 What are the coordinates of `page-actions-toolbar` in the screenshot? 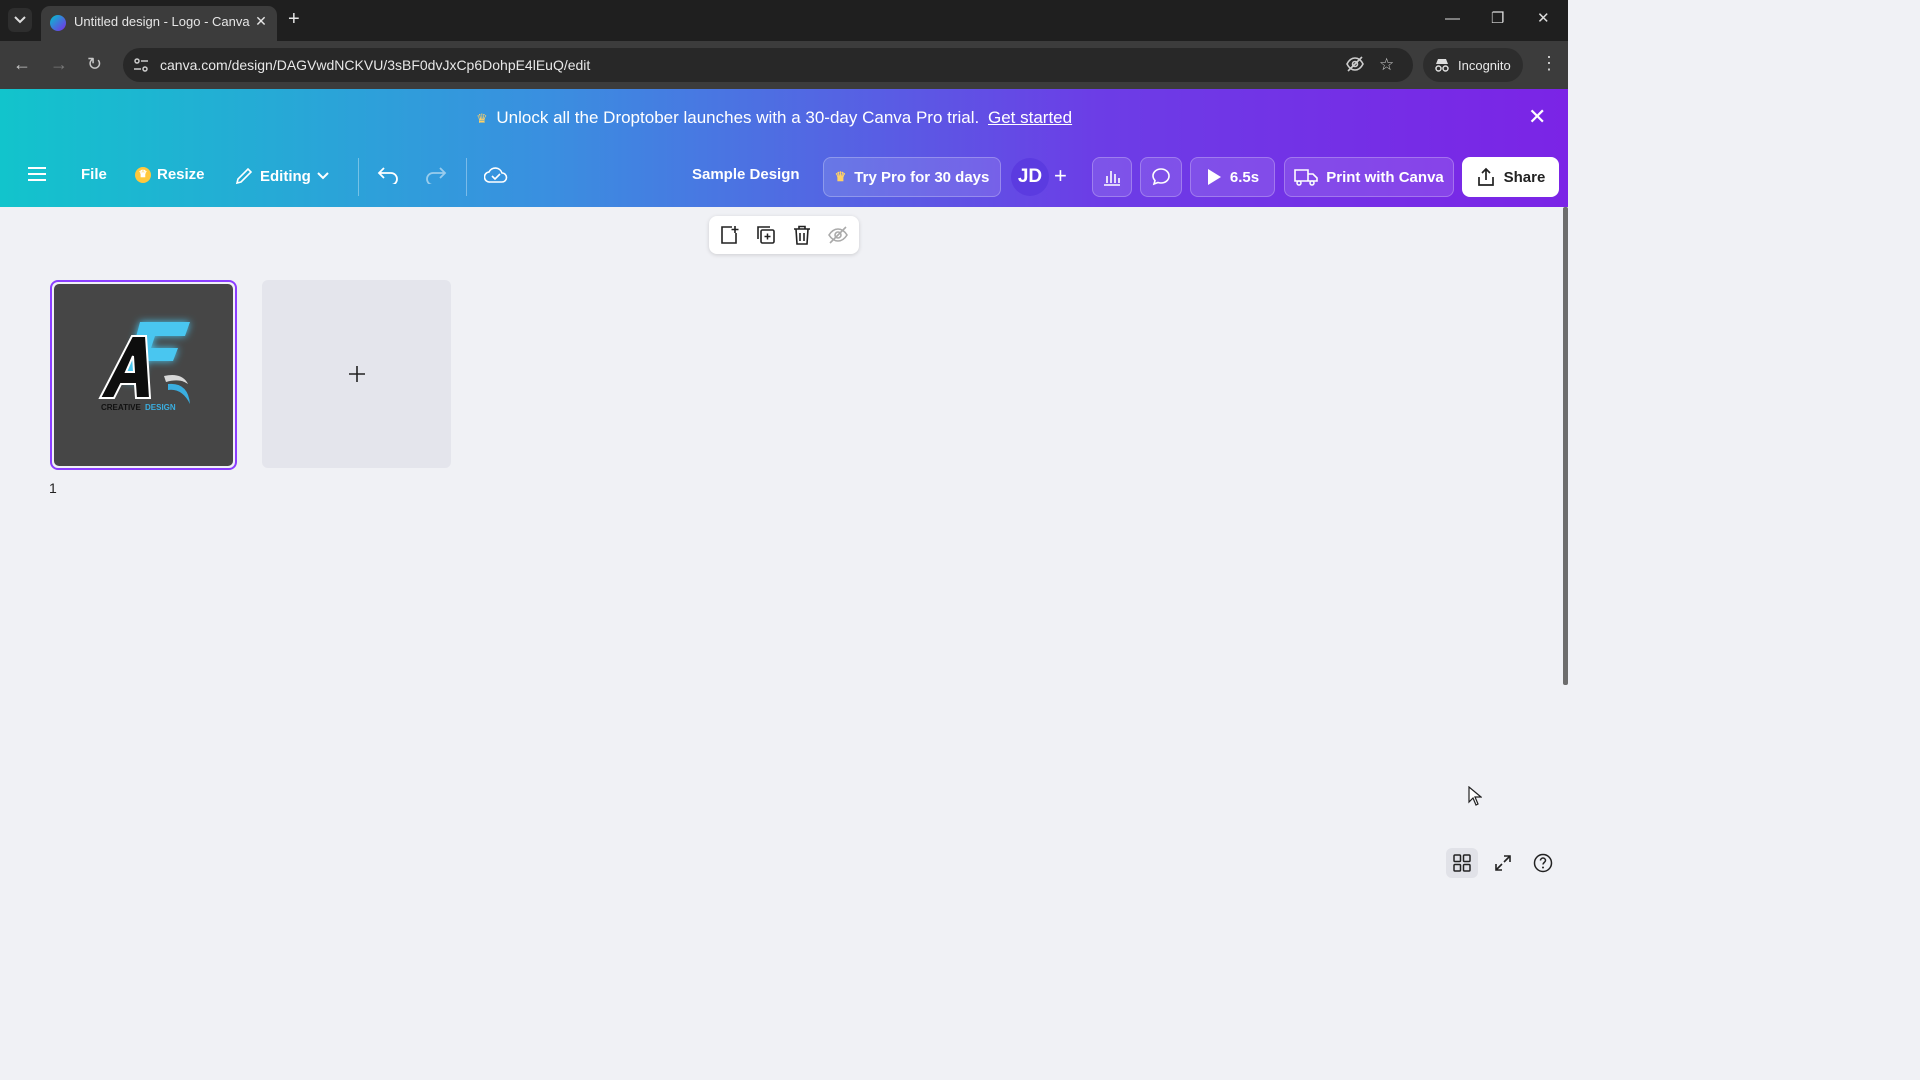 It's located at (784, 235).